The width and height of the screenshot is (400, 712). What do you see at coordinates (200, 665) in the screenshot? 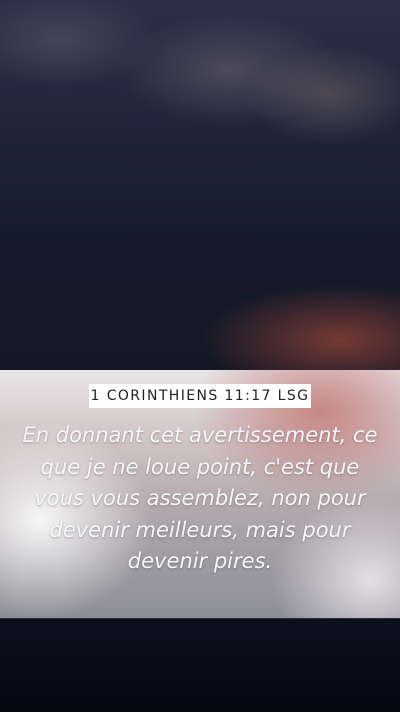
I see `bottom-dark-area` at bounding box center [200, 665].